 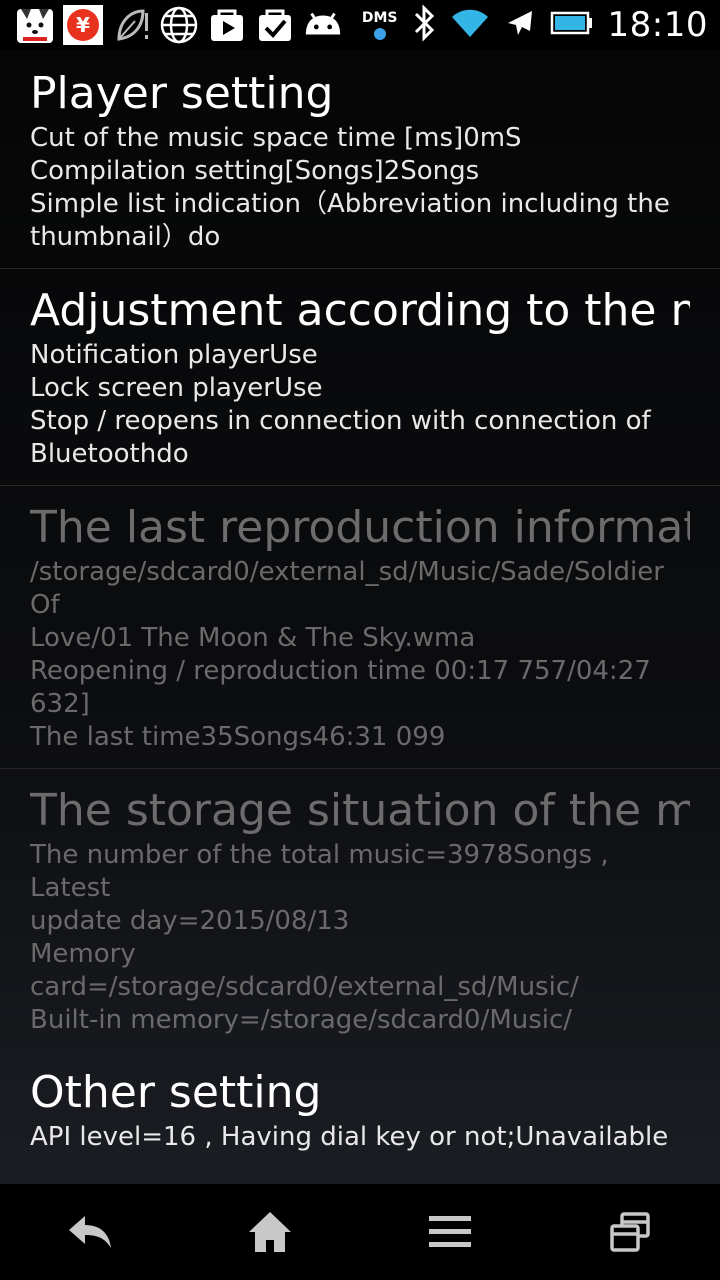 What do you see at coordinates (360, 527) in the screenshot?
I see `section-title: The last reproduction information` at bounding box center [360, 527].